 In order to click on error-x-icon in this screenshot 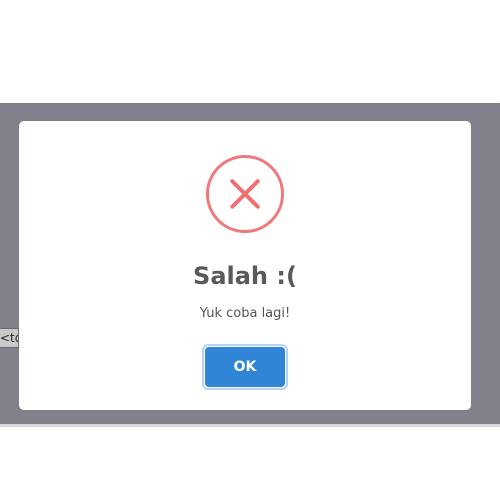, I will do `click(245, 194)`.